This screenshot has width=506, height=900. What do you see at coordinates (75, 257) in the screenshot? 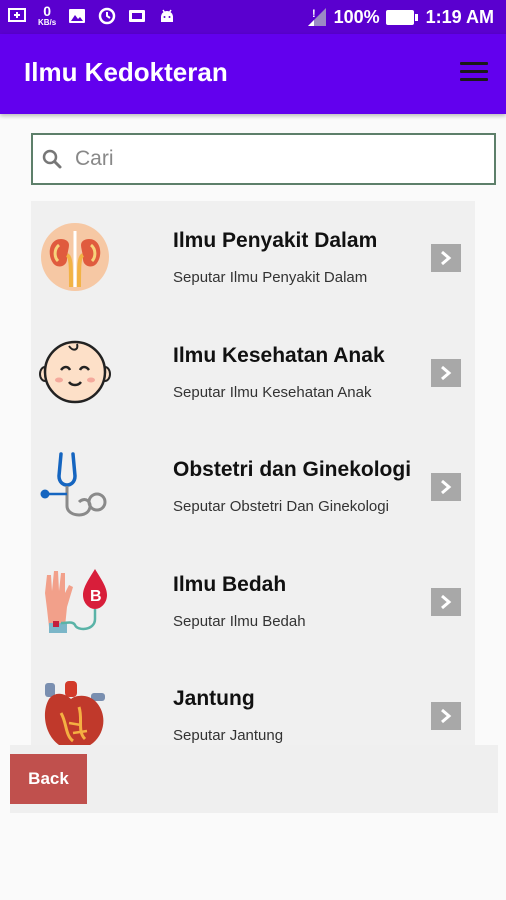
I see `kidney-icon` at bounding box center [75, 257].